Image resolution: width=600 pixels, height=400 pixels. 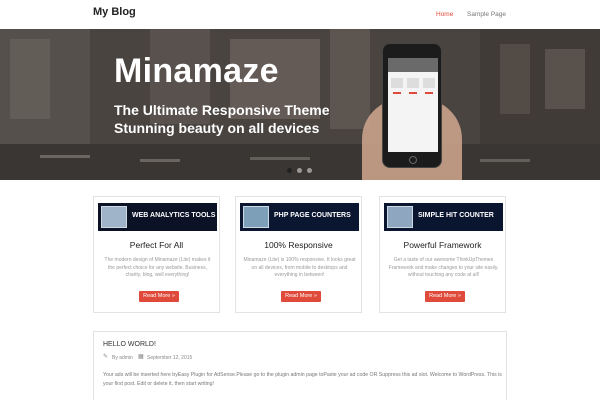 I want to click on post-author: By admin, so click(x=122, y=358).